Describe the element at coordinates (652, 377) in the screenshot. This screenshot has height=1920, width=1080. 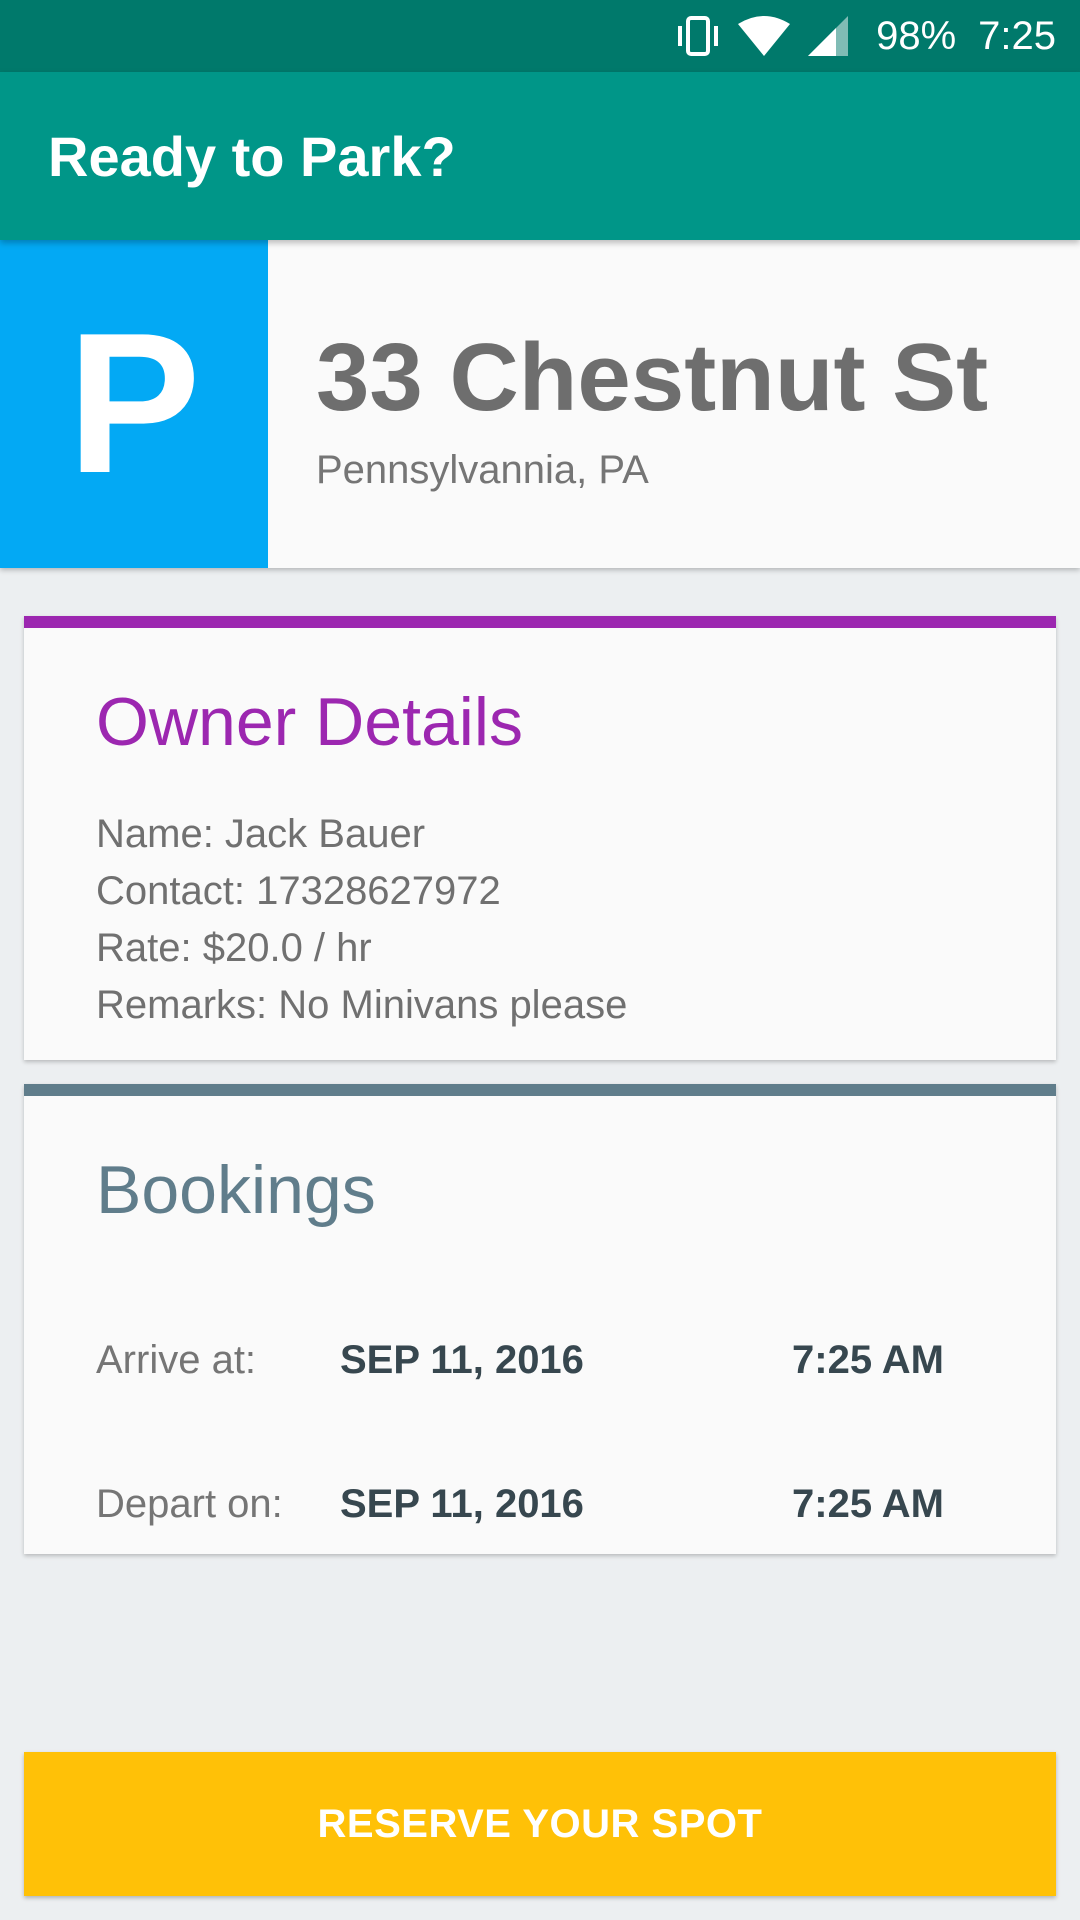
I see `spot-street-address: 33 Chestnut St` at that location.